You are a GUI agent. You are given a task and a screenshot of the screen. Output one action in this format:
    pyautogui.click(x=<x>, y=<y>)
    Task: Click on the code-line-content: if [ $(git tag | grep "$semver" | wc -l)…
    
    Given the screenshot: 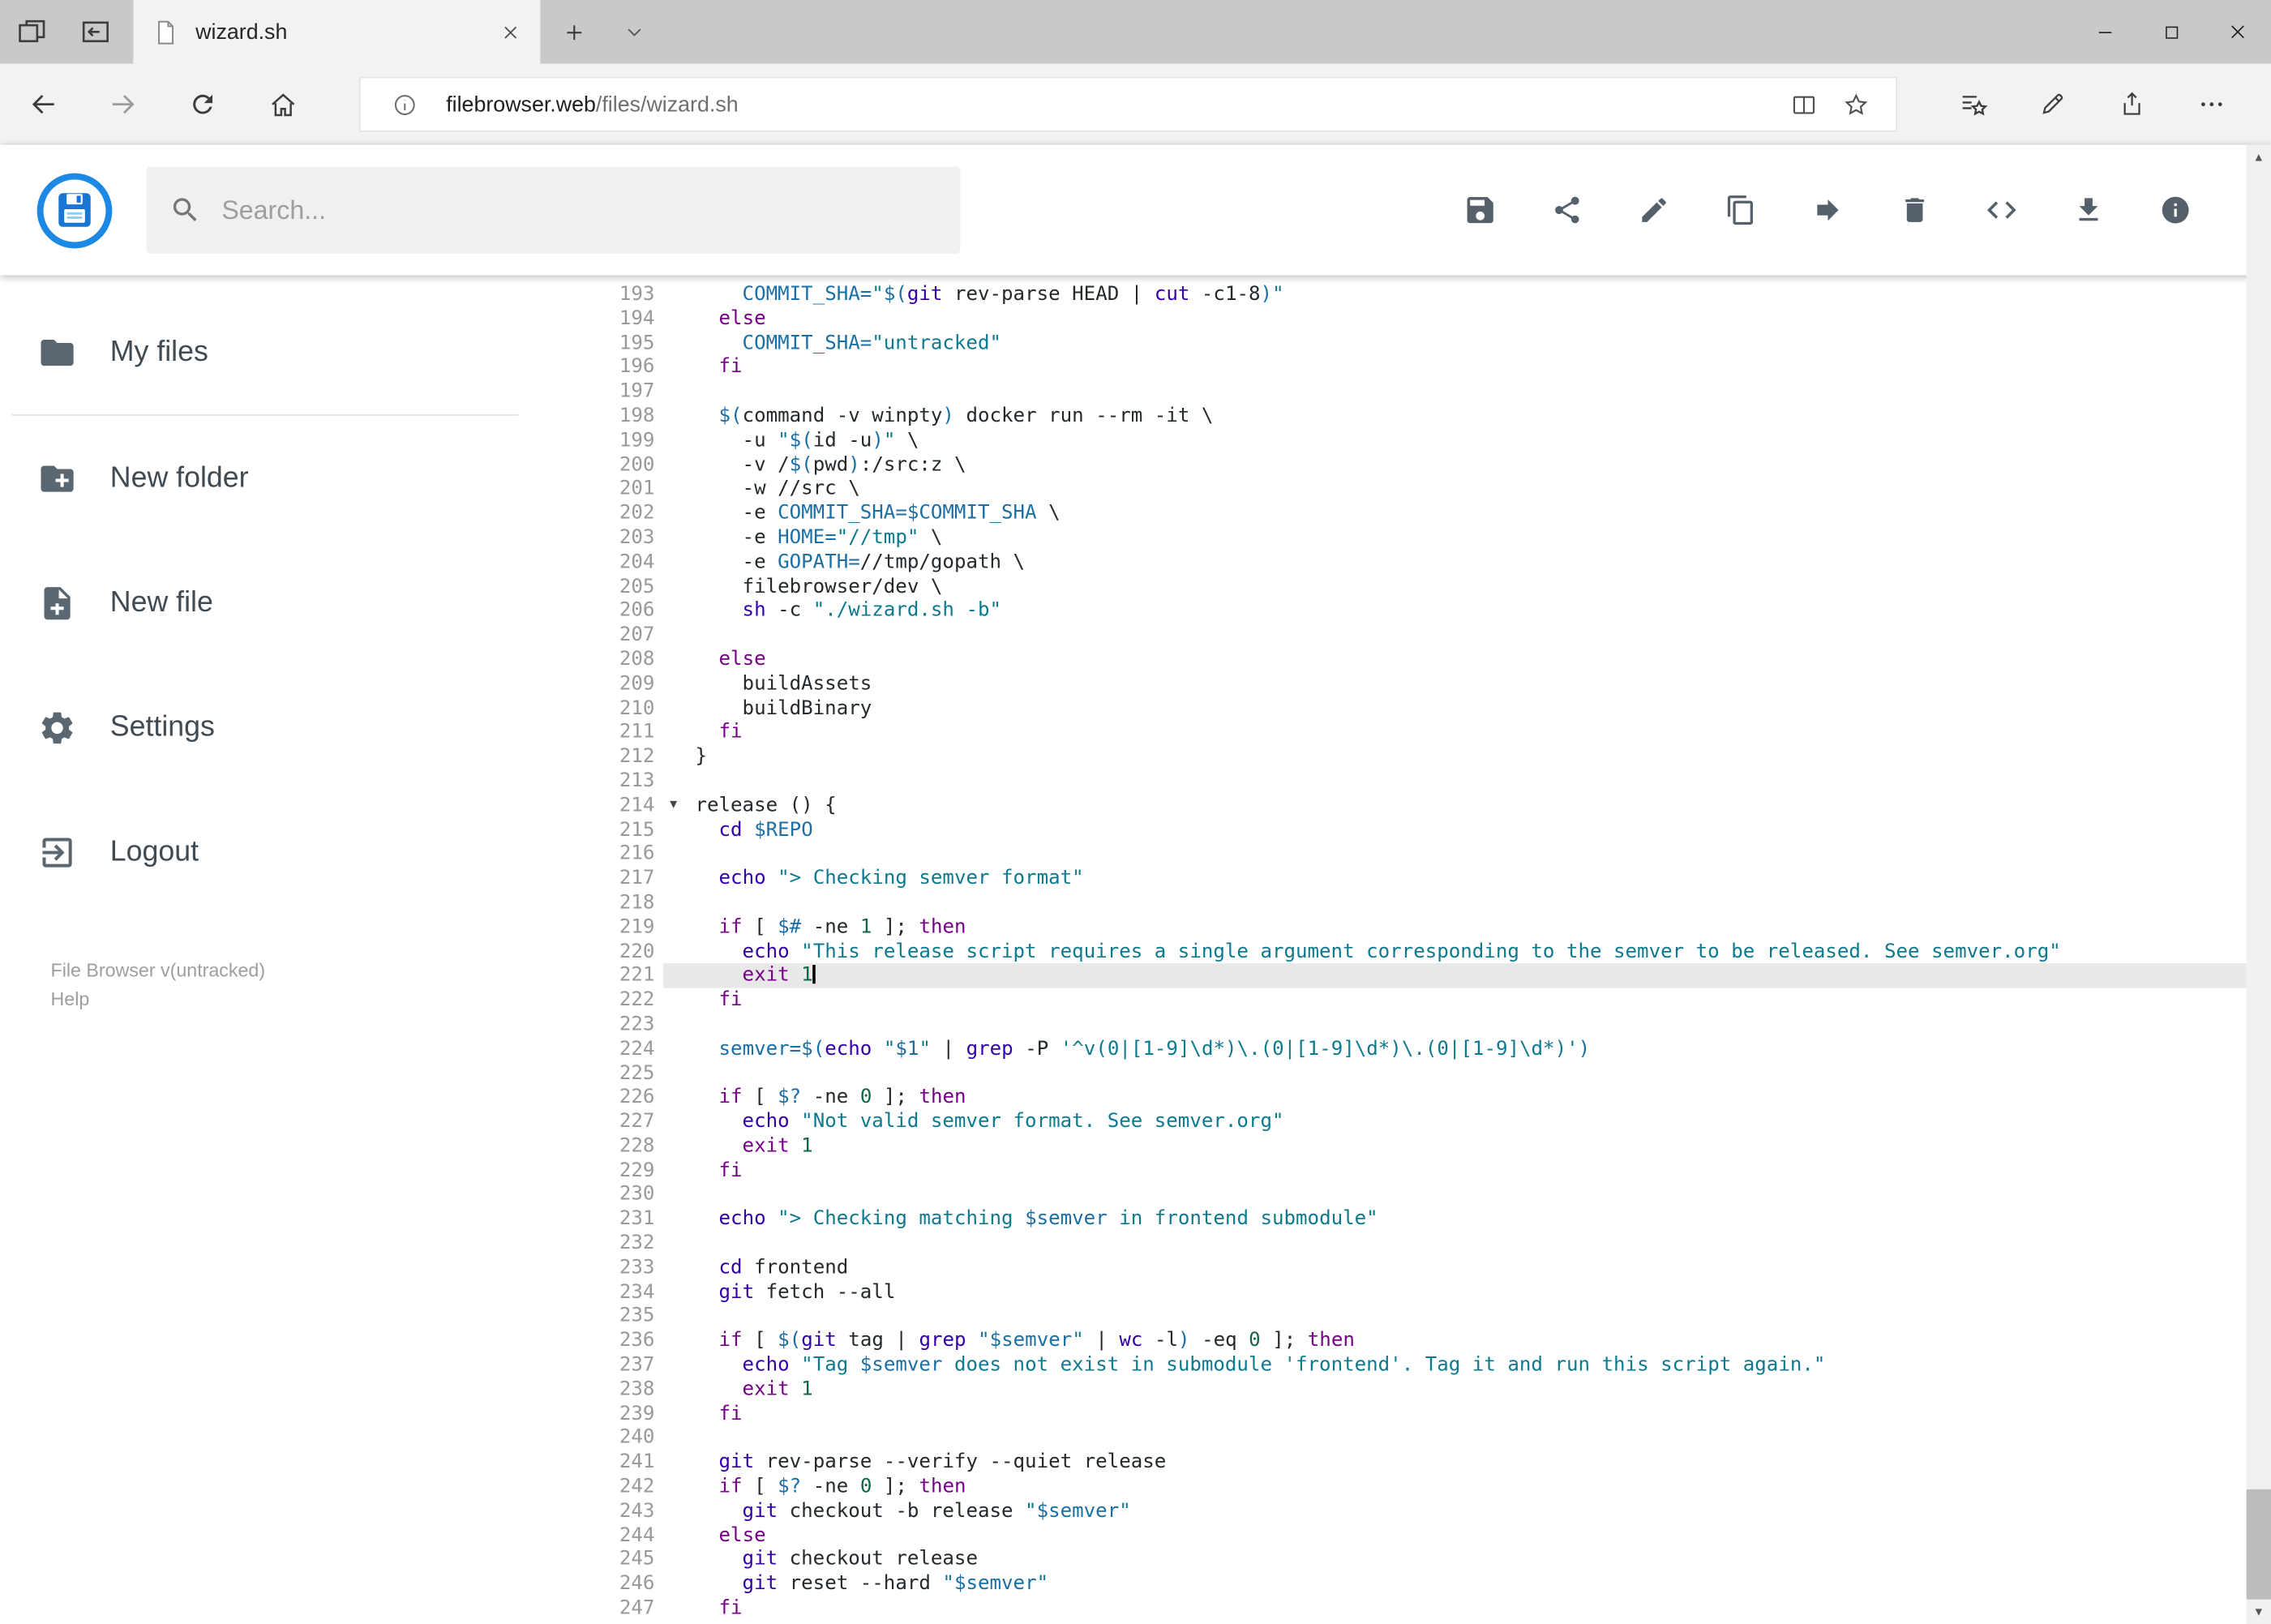 What is the action you would take?
    pyautogui.click(x=1455, y=1341)
    